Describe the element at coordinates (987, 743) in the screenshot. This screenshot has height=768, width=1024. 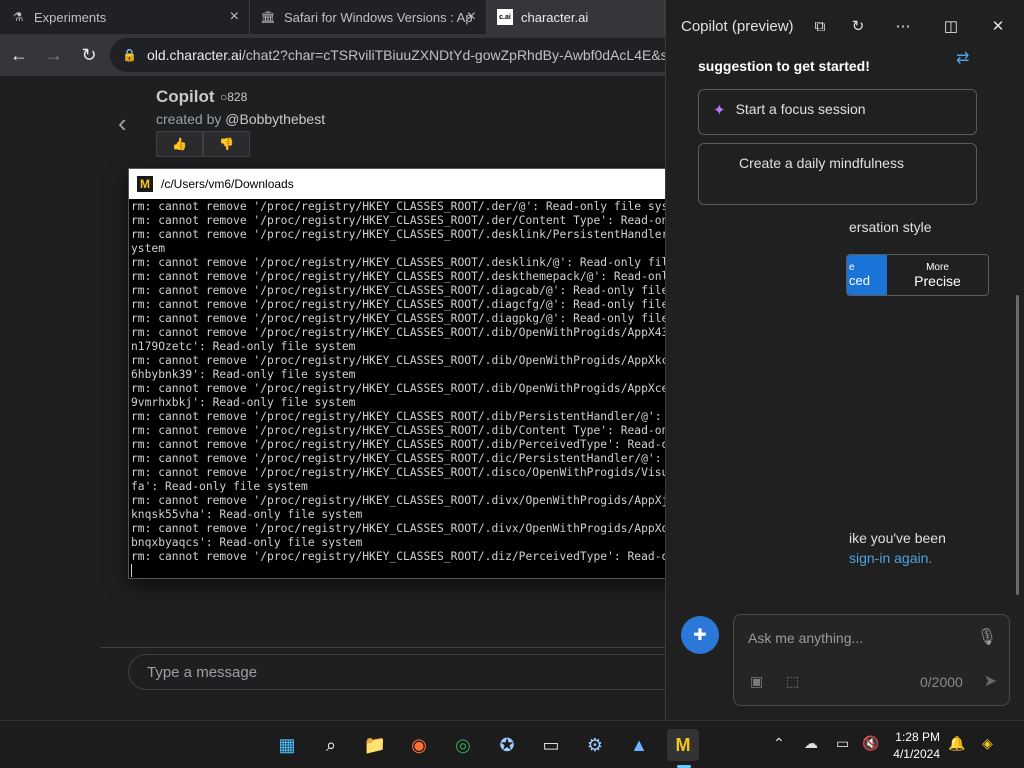
I see `copilot-taskbar-icon: ◈` at that location.